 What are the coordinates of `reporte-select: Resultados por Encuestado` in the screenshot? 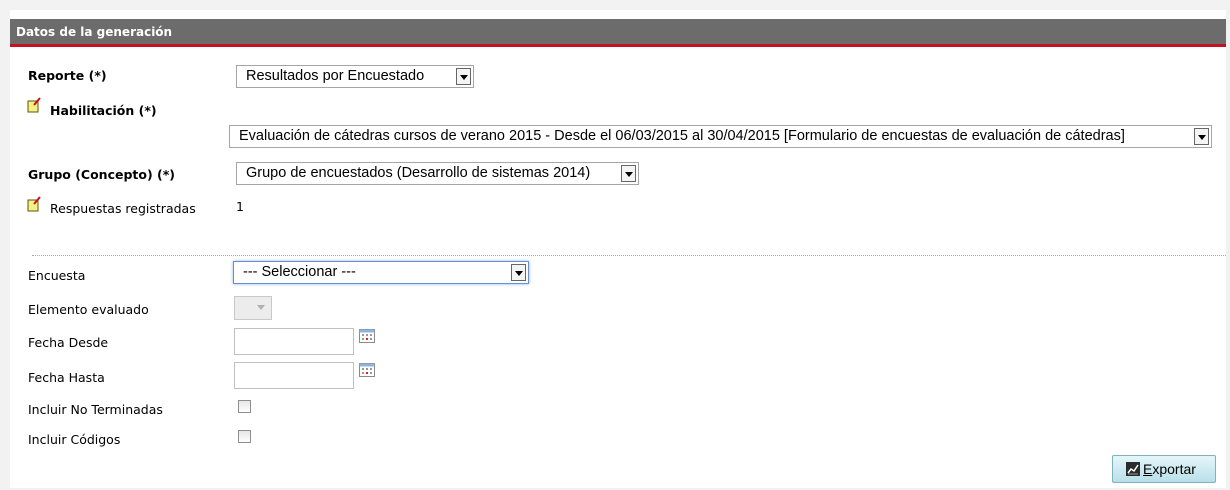 It's located at (355, 76).